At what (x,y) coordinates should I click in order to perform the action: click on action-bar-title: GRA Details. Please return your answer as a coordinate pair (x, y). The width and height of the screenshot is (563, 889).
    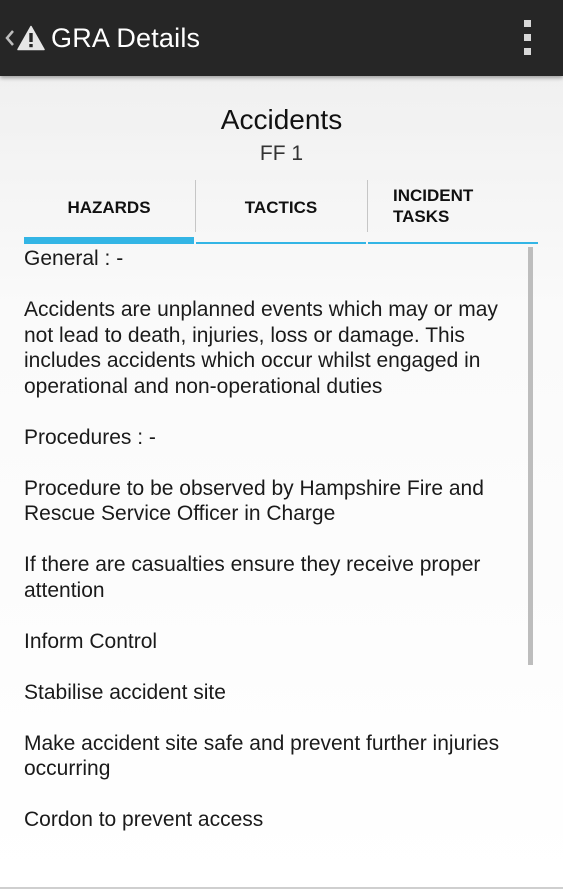
    Looking at the image, I should click on (126, 37).